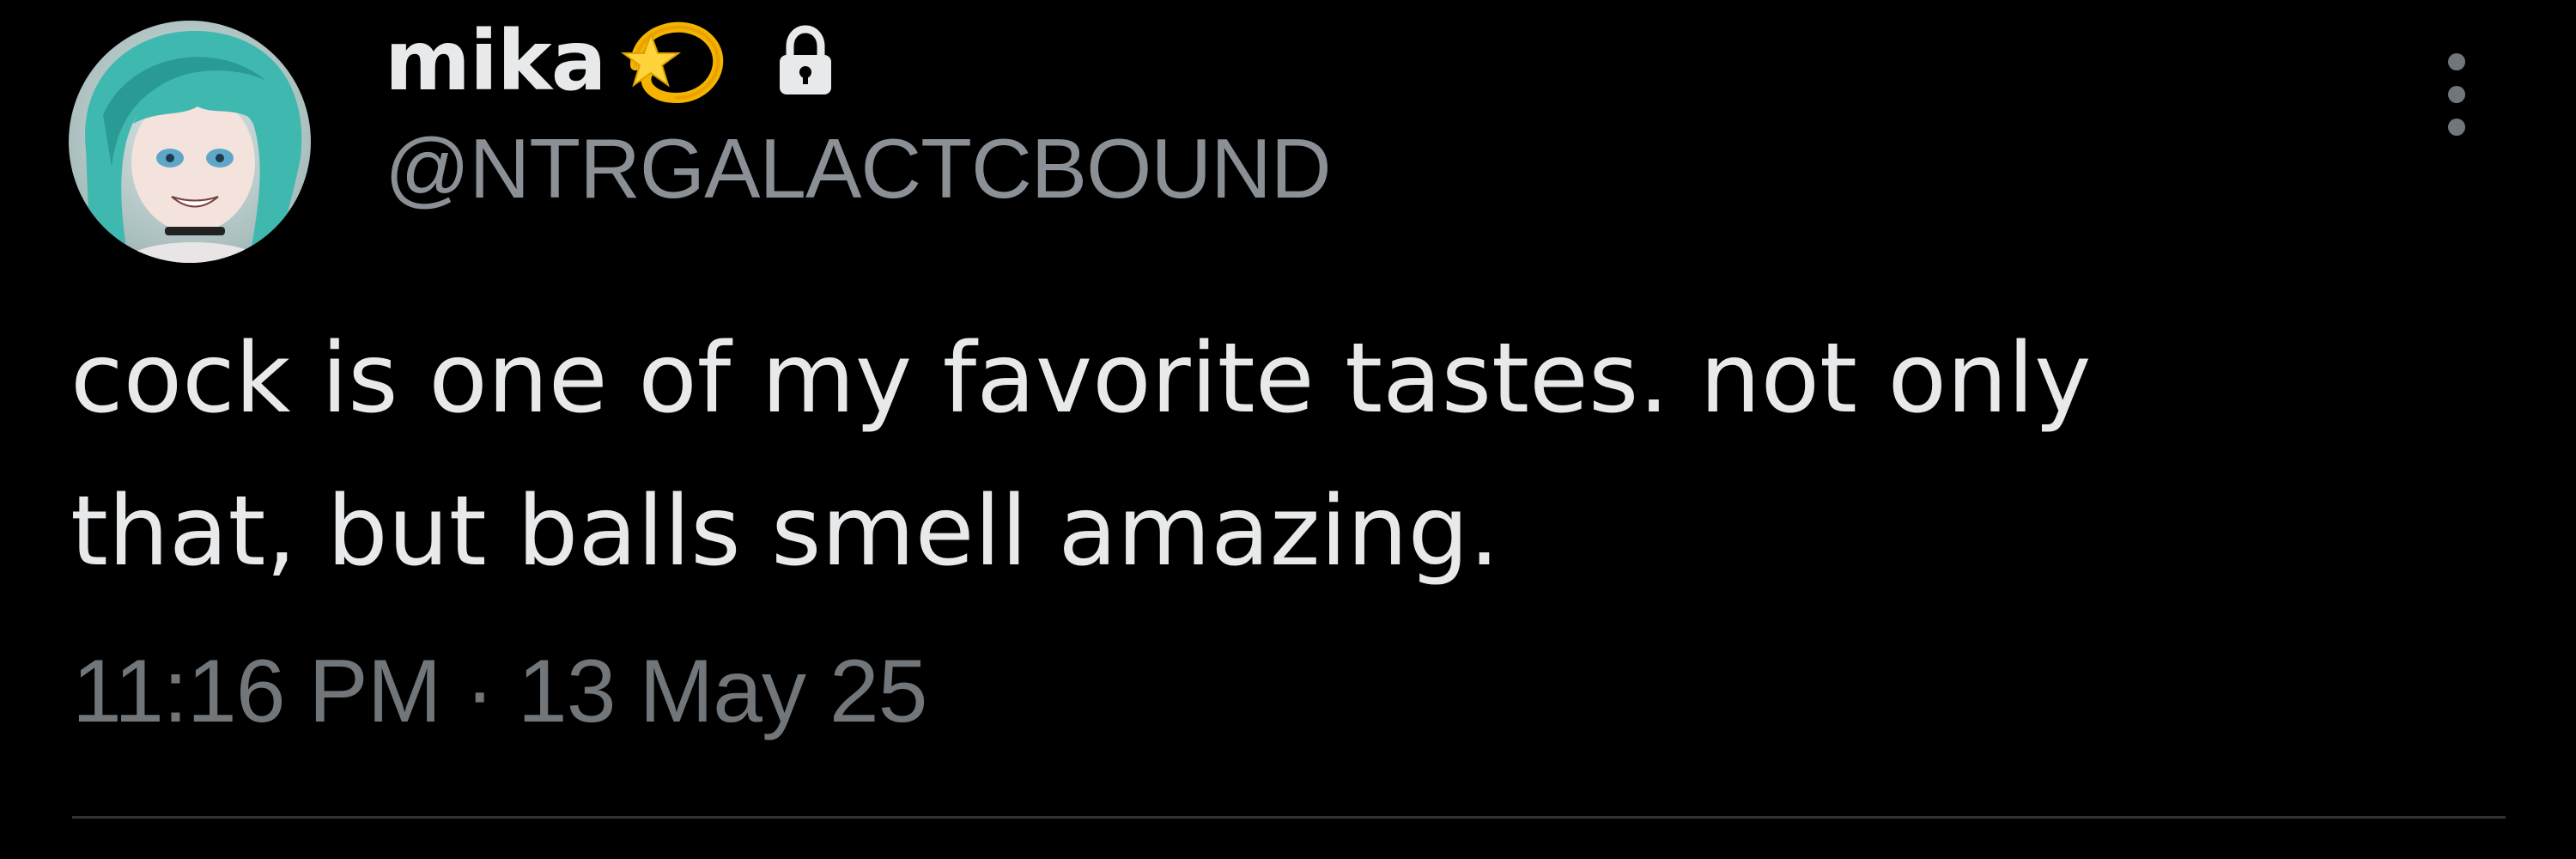 Image resolution: width=2576 pixels, height=859 pixels. What do you see at coordinates (500, 692) in the screenshot?
I see `tweet-timestamp: 11:16 PM · 13 May 25` at bounding box center [500, 692].